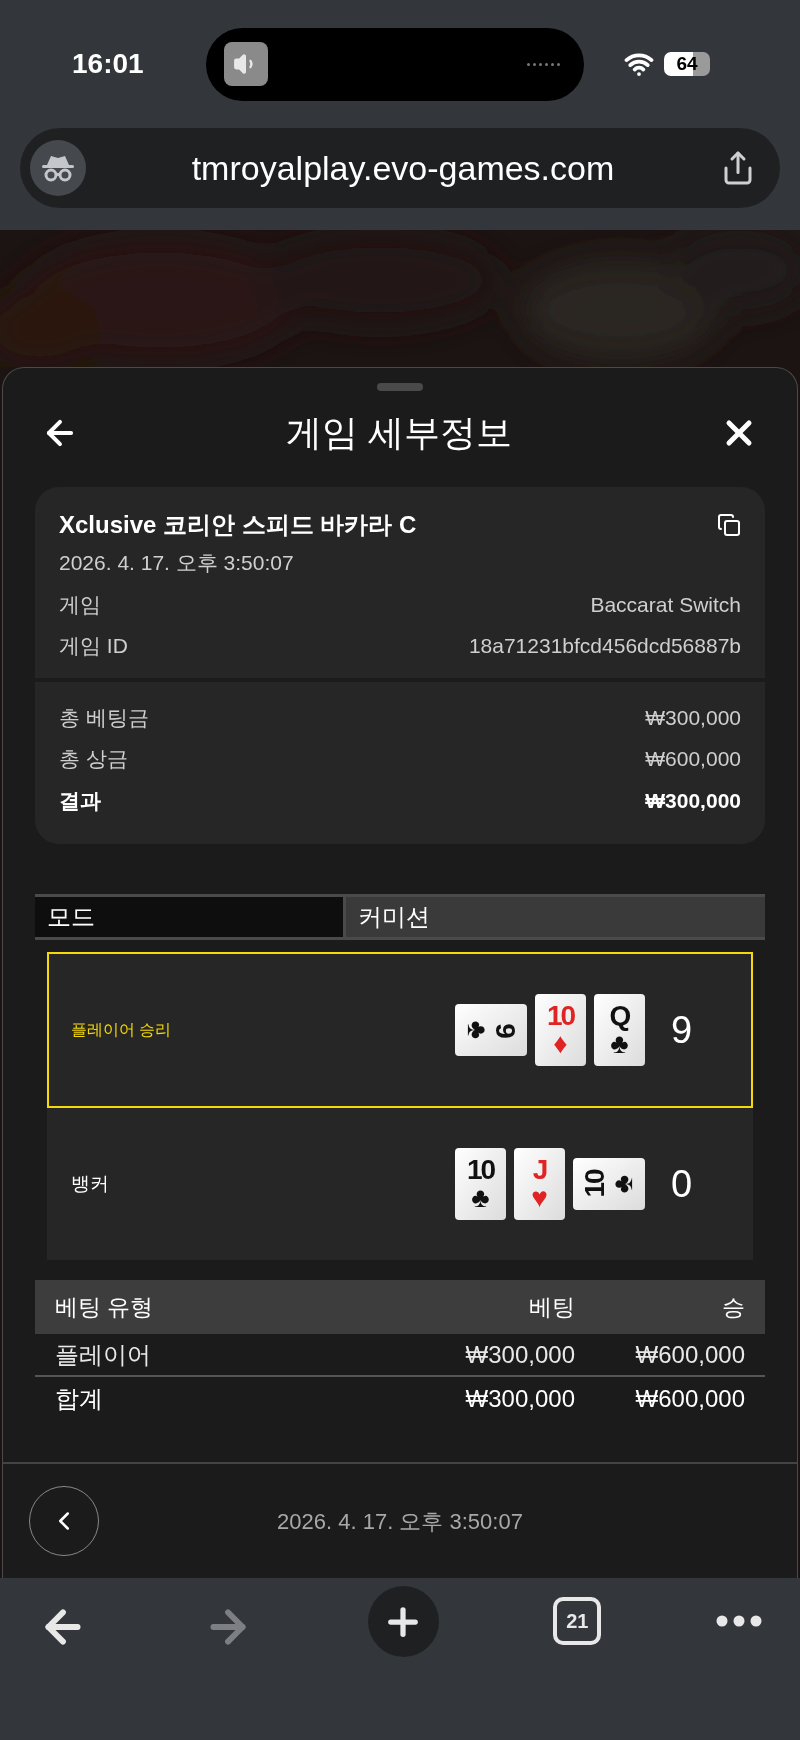 This screenshot has width=800, height=1740. I want to click on url-text: tmroyalplay.evo-games.com, so click(403, 168).